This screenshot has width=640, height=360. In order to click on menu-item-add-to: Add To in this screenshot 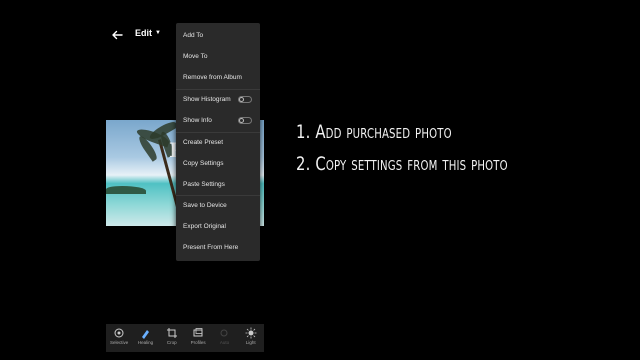, I will do `click(218, 35)`.